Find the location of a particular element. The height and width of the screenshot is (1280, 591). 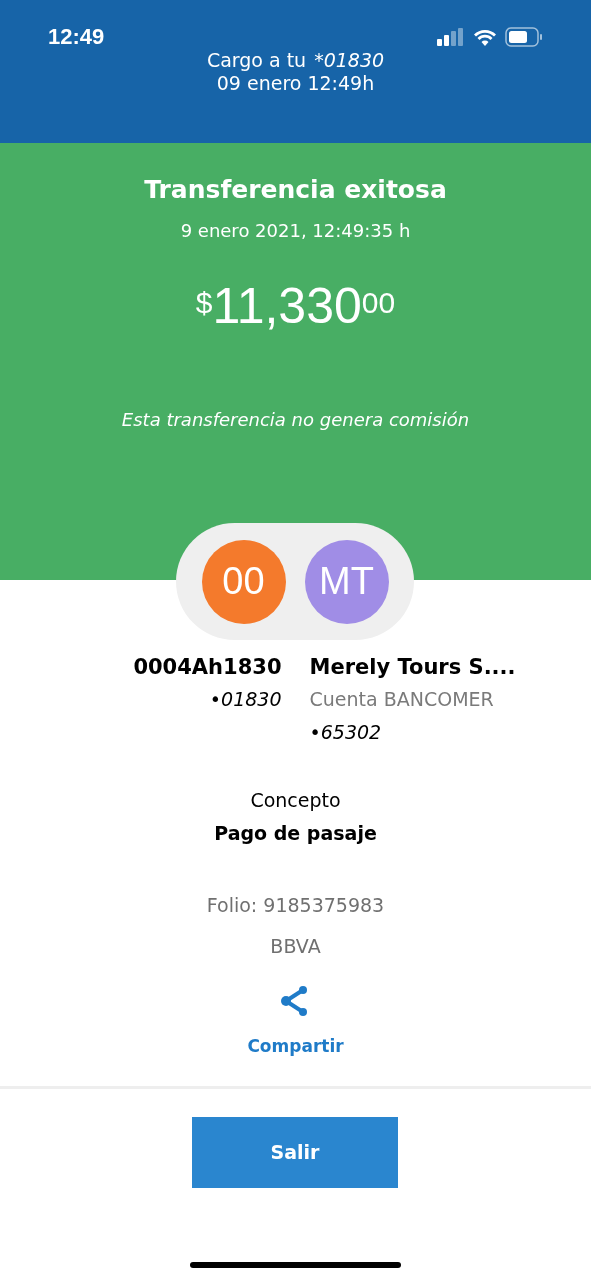

bank-label: BBVA is located at coordinates (295, 946).